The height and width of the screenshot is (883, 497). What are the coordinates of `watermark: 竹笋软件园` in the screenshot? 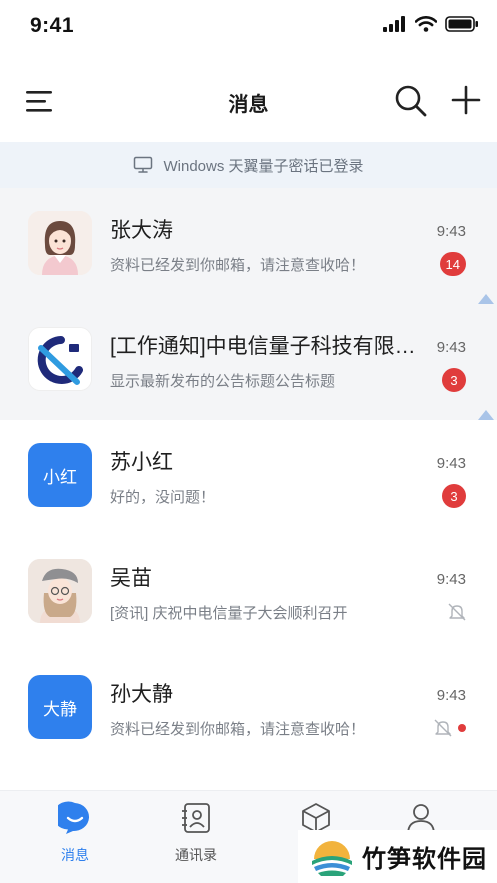 It's located at (397, 856).